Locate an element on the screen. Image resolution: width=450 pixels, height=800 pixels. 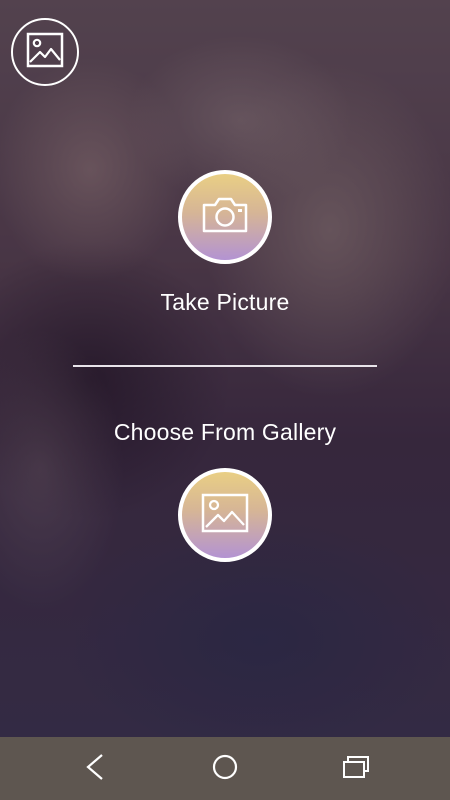
divider is located at coordinates (225, 366).